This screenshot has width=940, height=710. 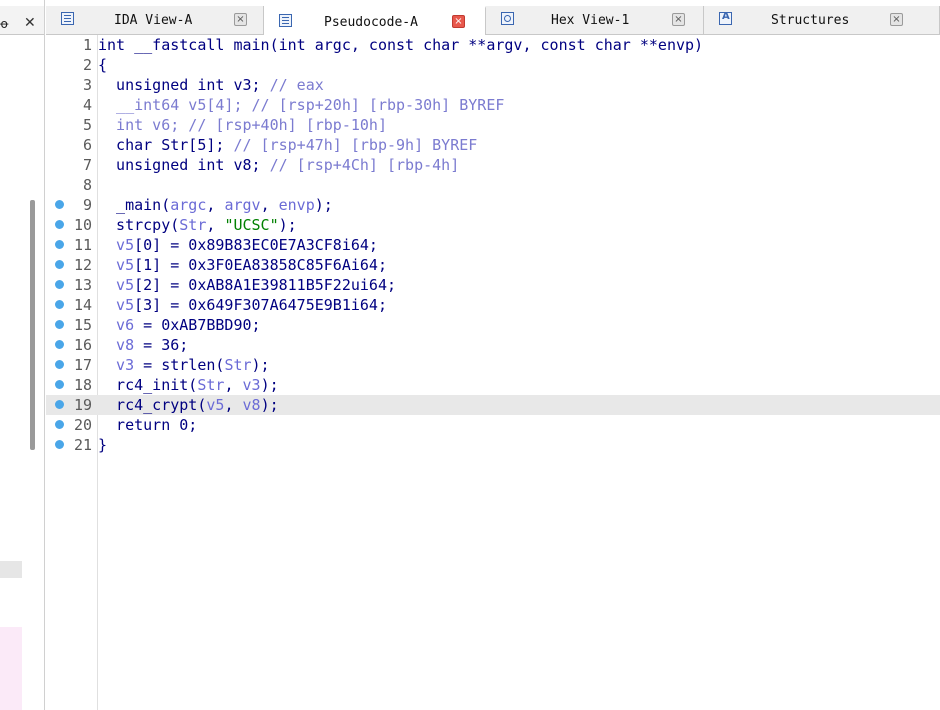 What do you see at coordinates (155, 20) in the screenshot?
I see `tab-ida-view: IDA View-A ×` at bounding box center [155, 20].